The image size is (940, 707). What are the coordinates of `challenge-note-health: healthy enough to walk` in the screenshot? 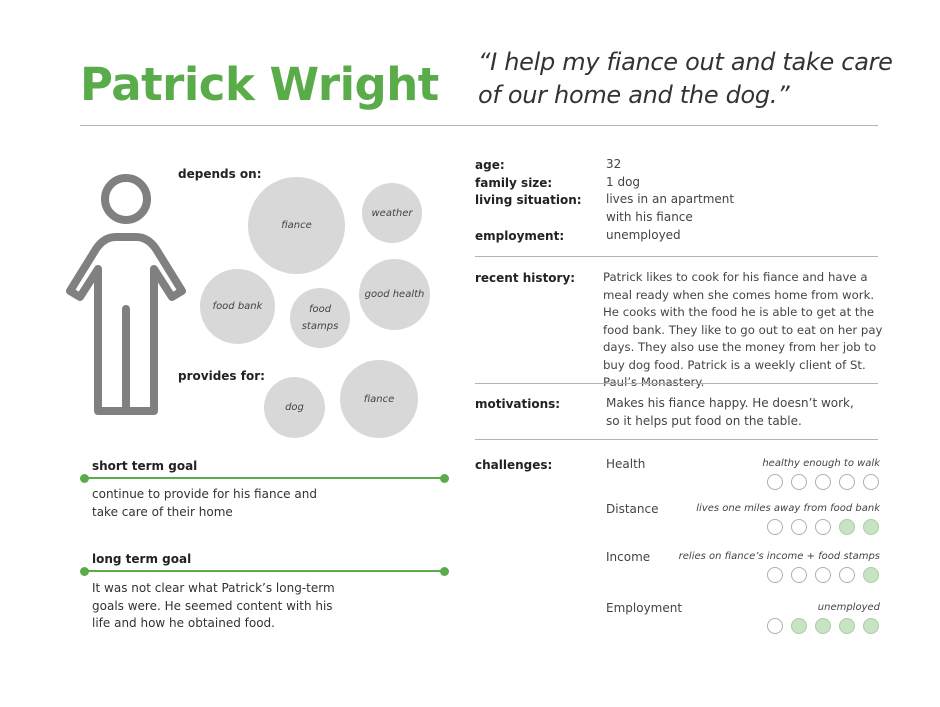 It's located at (821, 463).